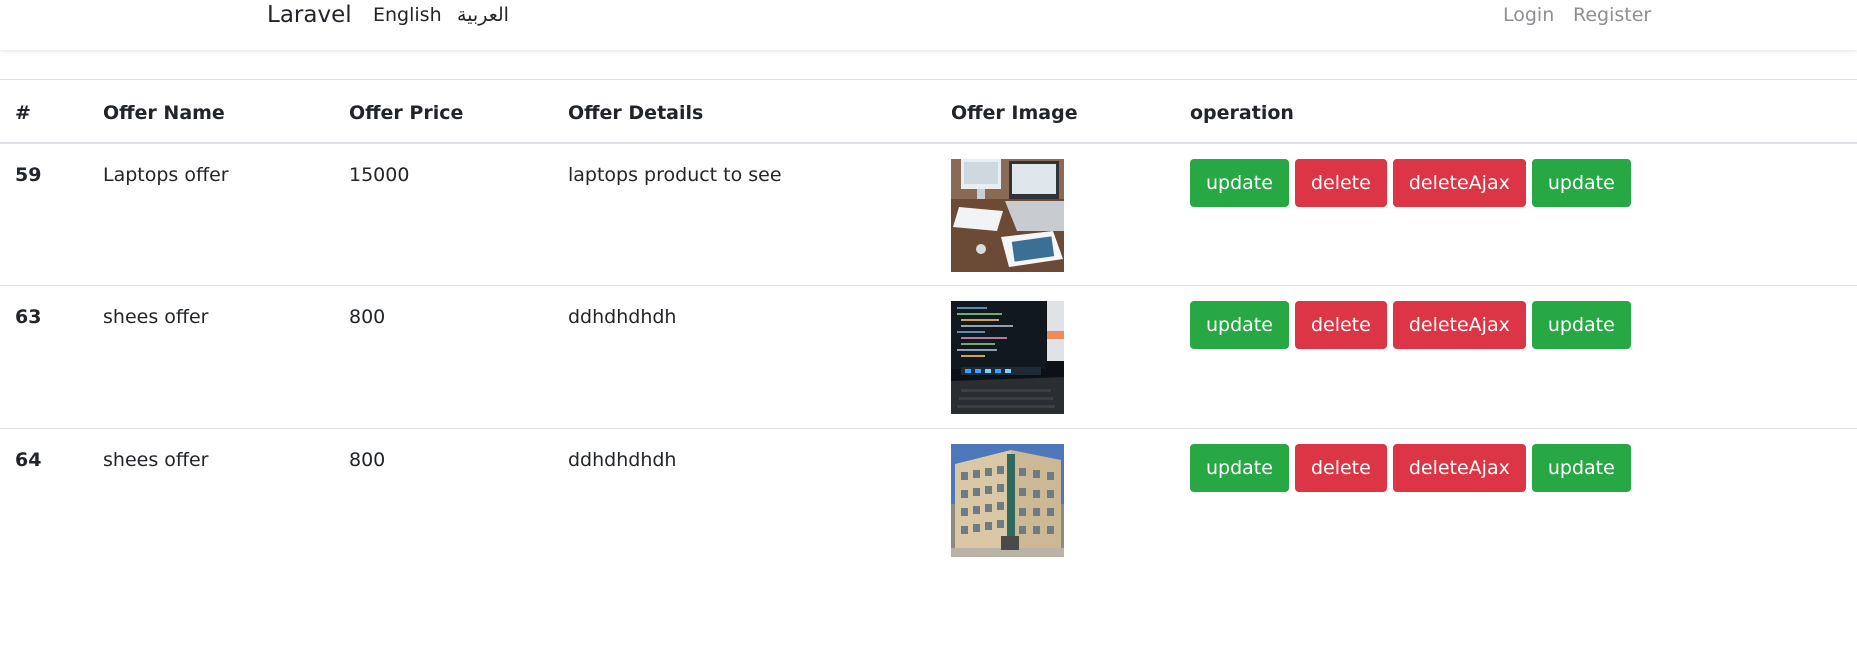  What do you see at coordinates (164, 113) in the screenshot?
I see `header-offer-name: Offer Name` at bounding box center [164, 113].